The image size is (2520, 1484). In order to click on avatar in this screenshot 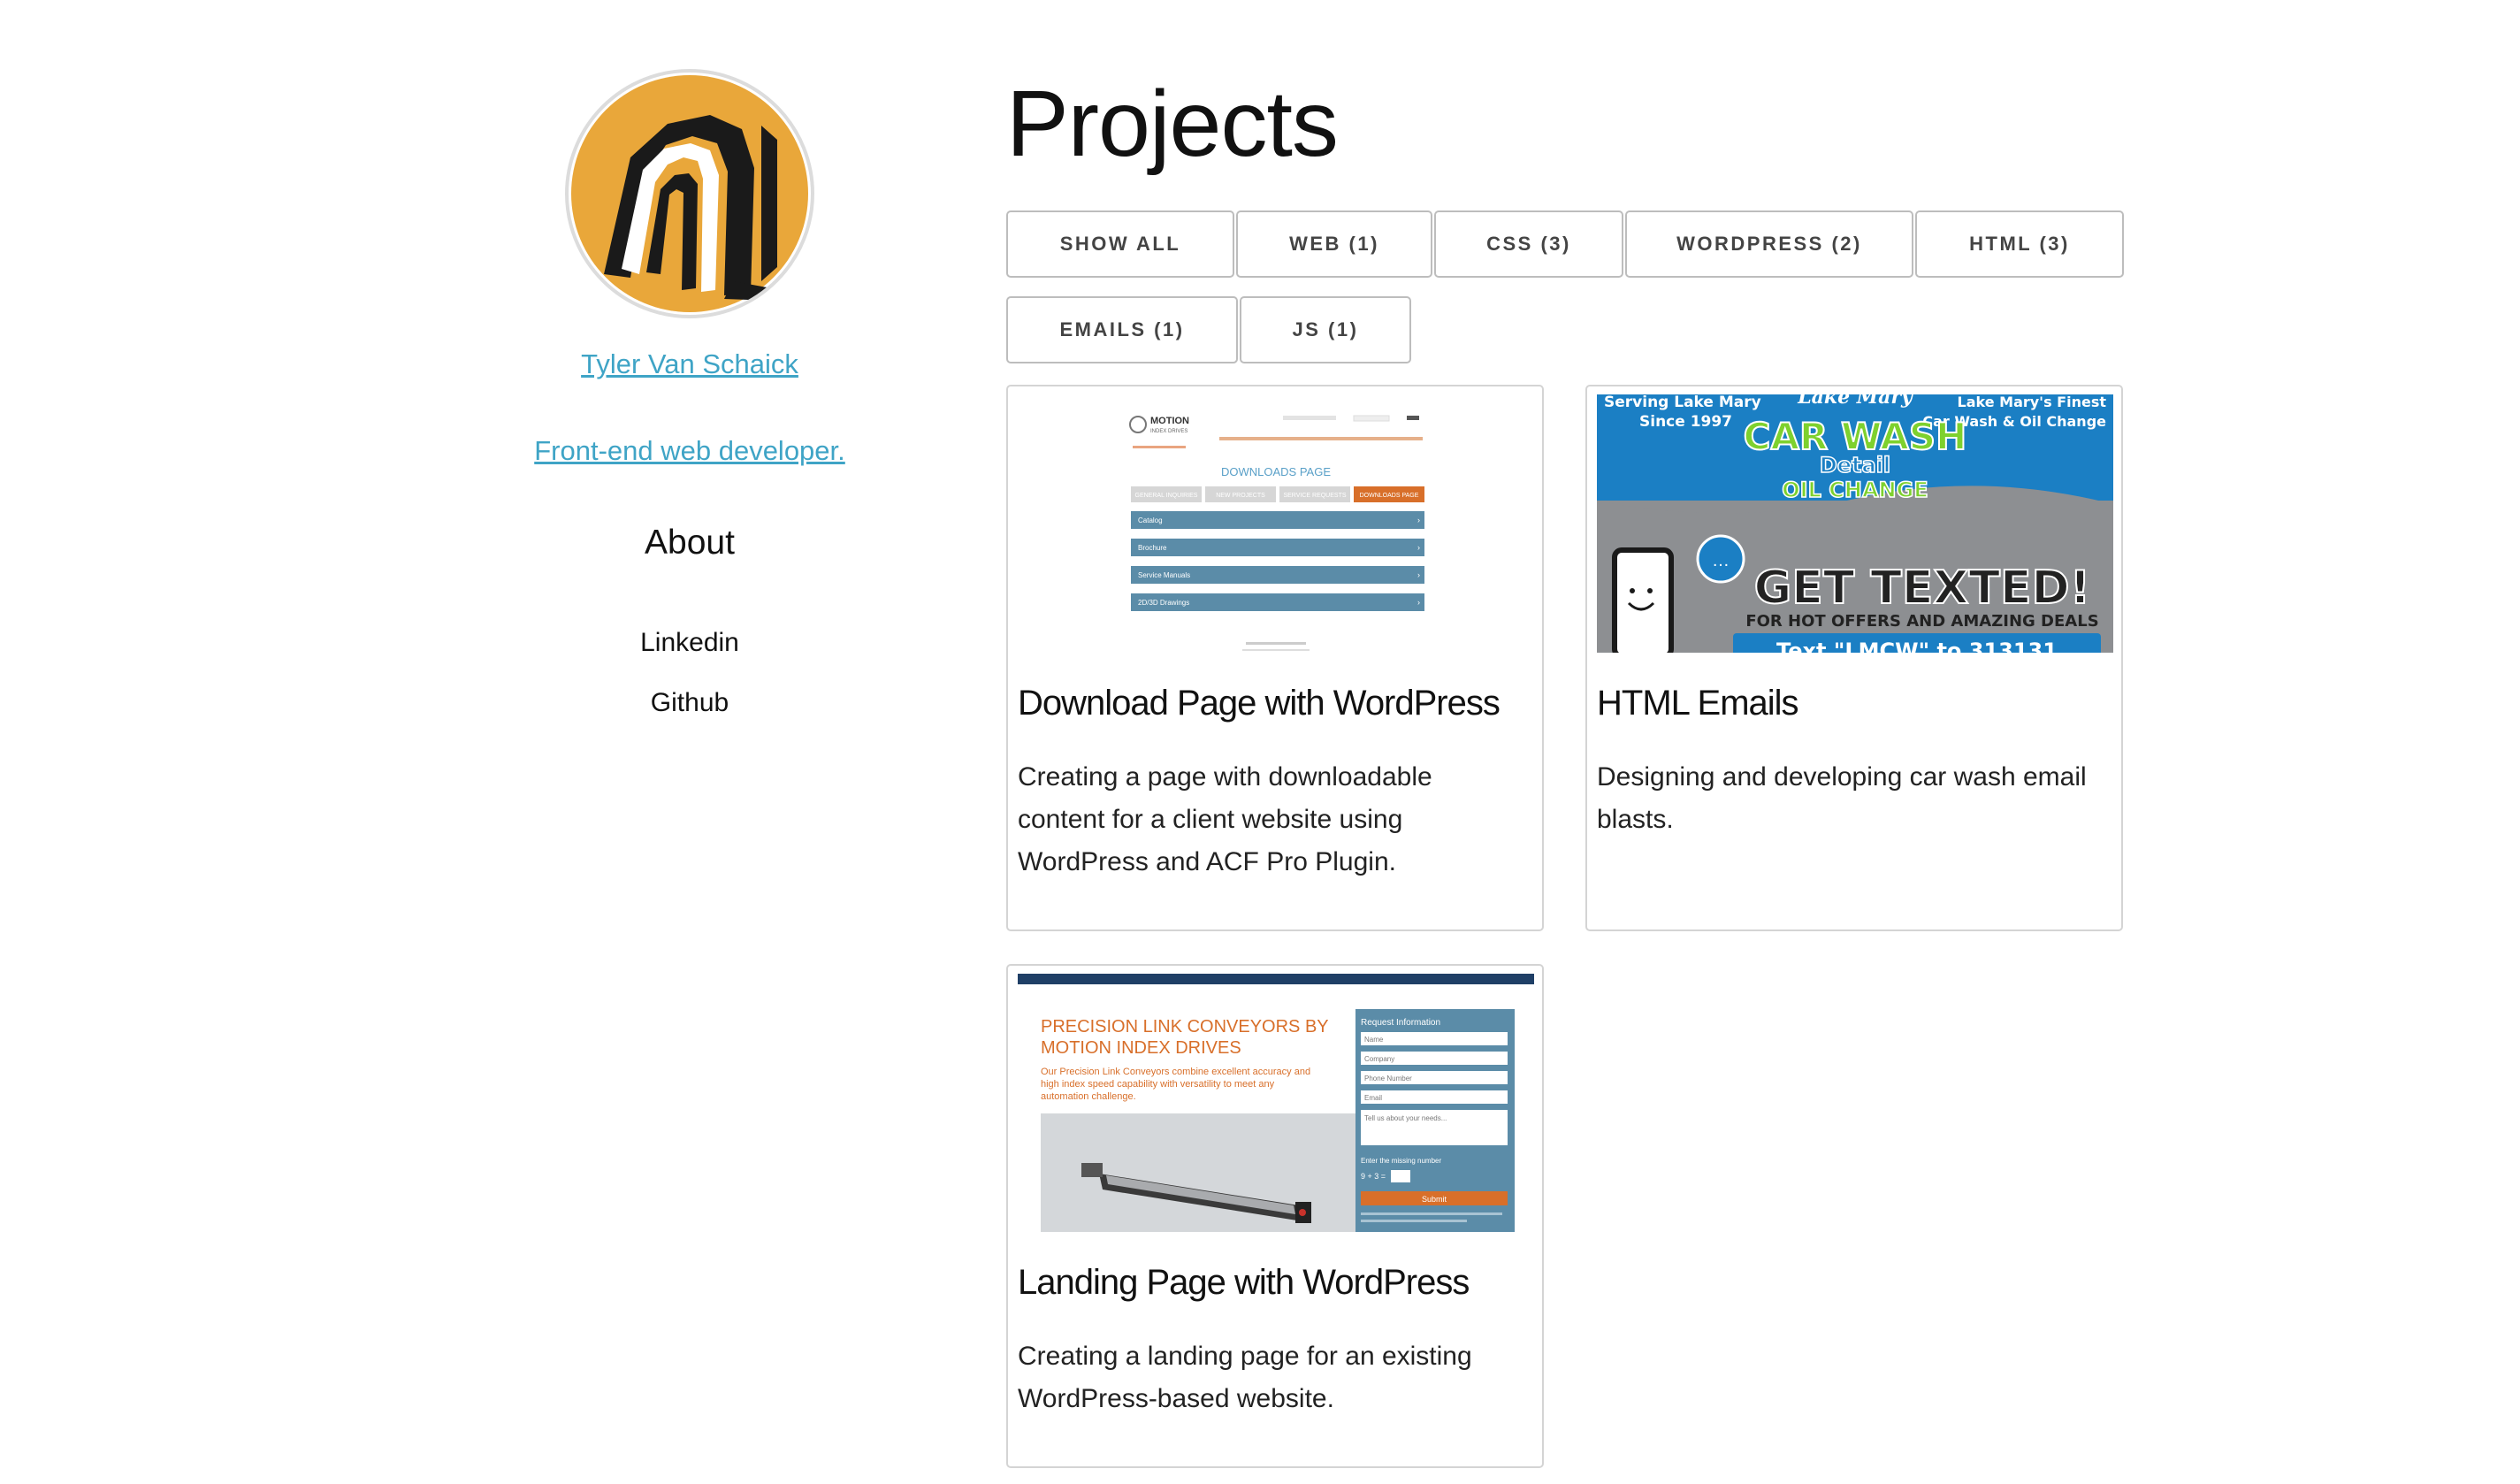, I will do `click(689, 193)`.